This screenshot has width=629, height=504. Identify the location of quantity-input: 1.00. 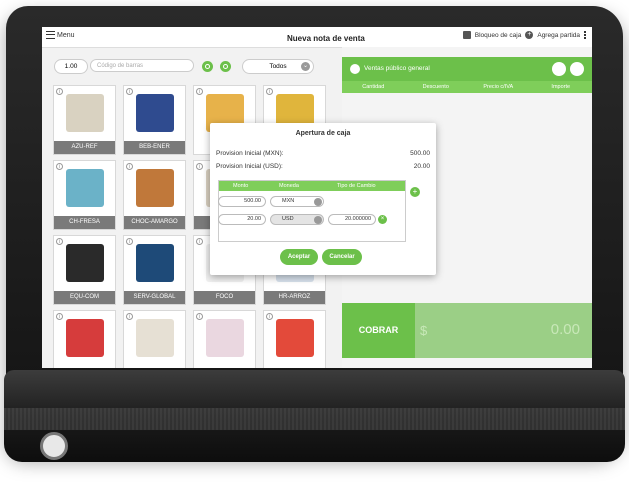
(71, 66).